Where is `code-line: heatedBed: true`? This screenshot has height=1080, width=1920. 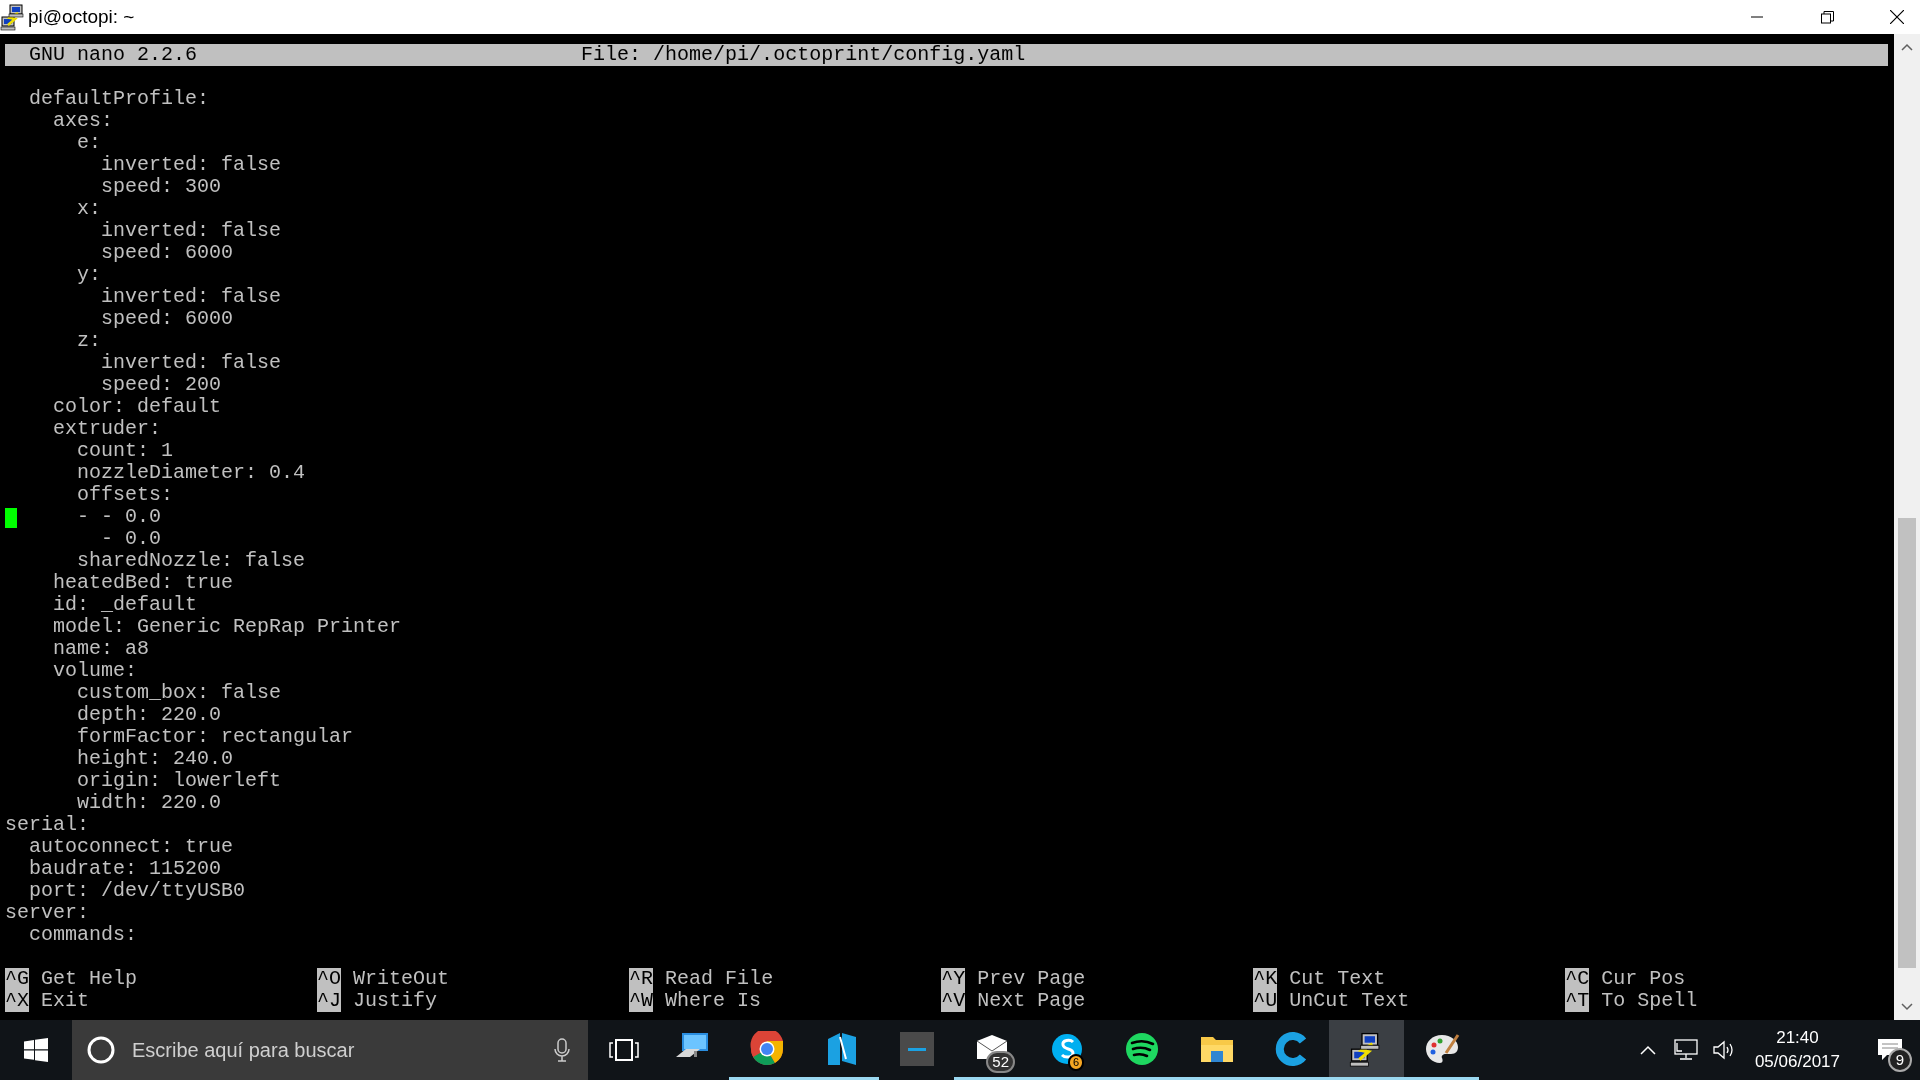 code-line: heatedBed: true is located at coordinates (143, 583).